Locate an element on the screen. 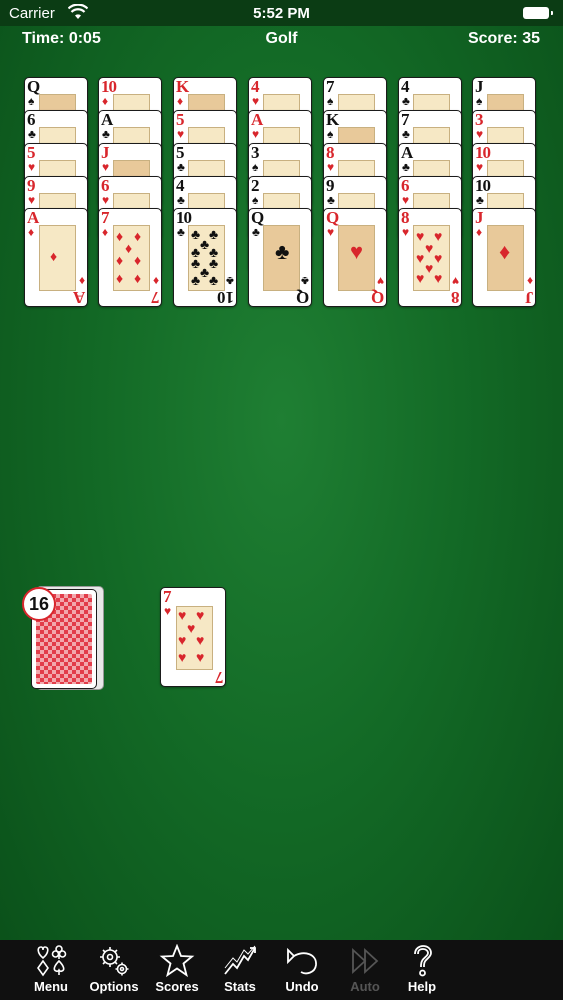 This screenshot has height=1000, width=563. scores-button: Scores is located at coordinates (177, 969).